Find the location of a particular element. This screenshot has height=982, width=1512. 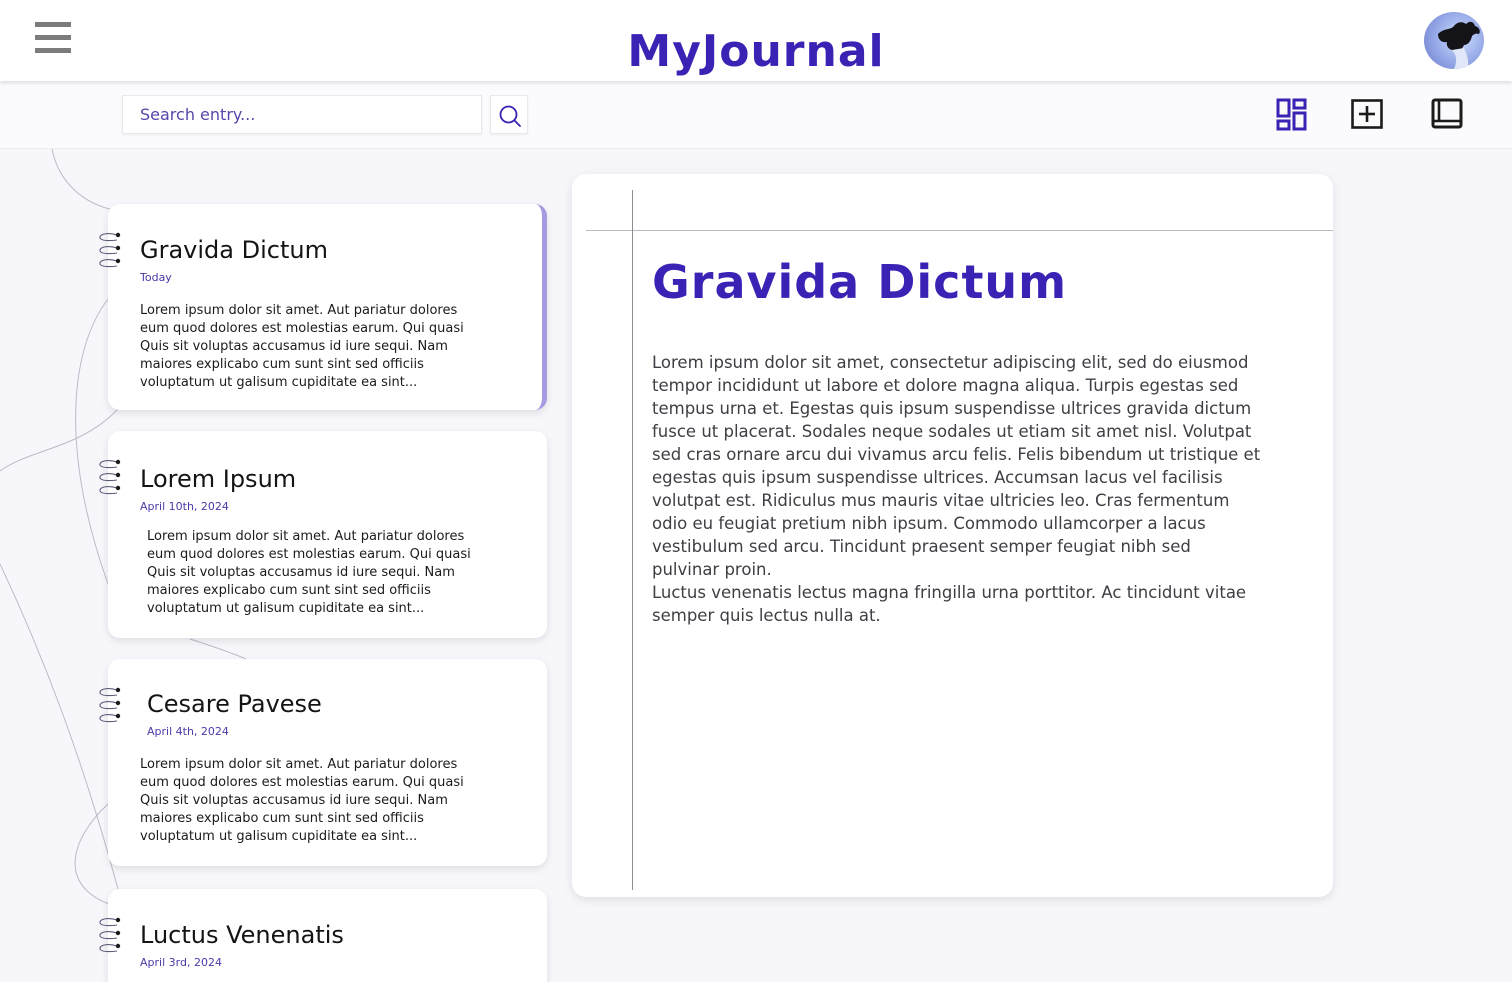

entry-title: Gravida Dictum is located at coordinates (234, 250).